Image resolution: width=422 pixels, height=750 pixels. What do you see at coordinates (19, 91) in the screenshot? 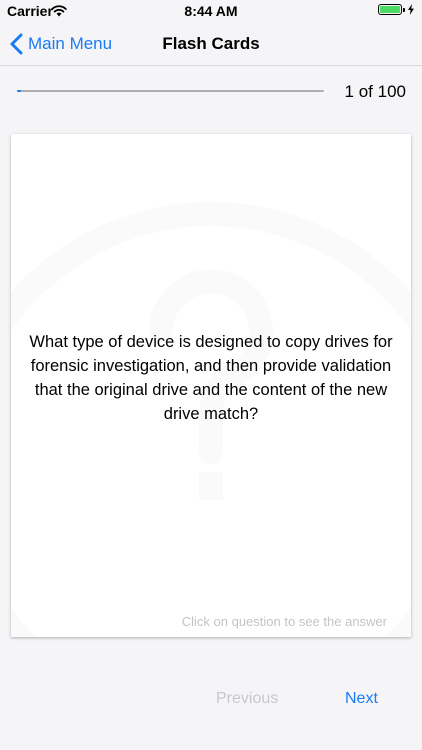
I see `progress-bar-fill` at bounding box center [19, 91].